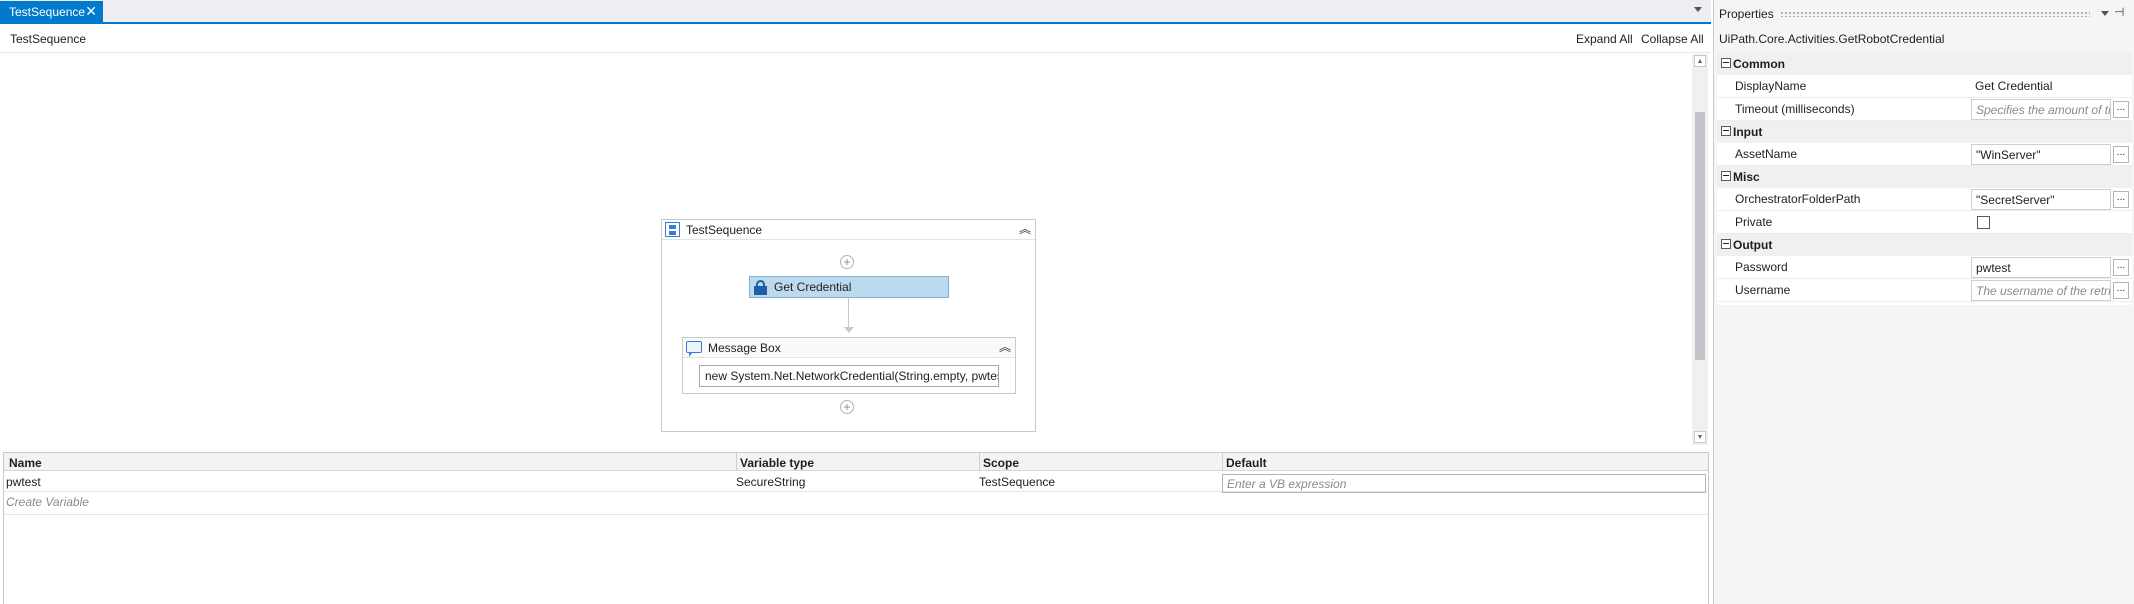 This screenshot has width=2134, height=604. Describe the element at coordinates (1924, 64) in the screenshot. I see `category-common: Common` at that location.